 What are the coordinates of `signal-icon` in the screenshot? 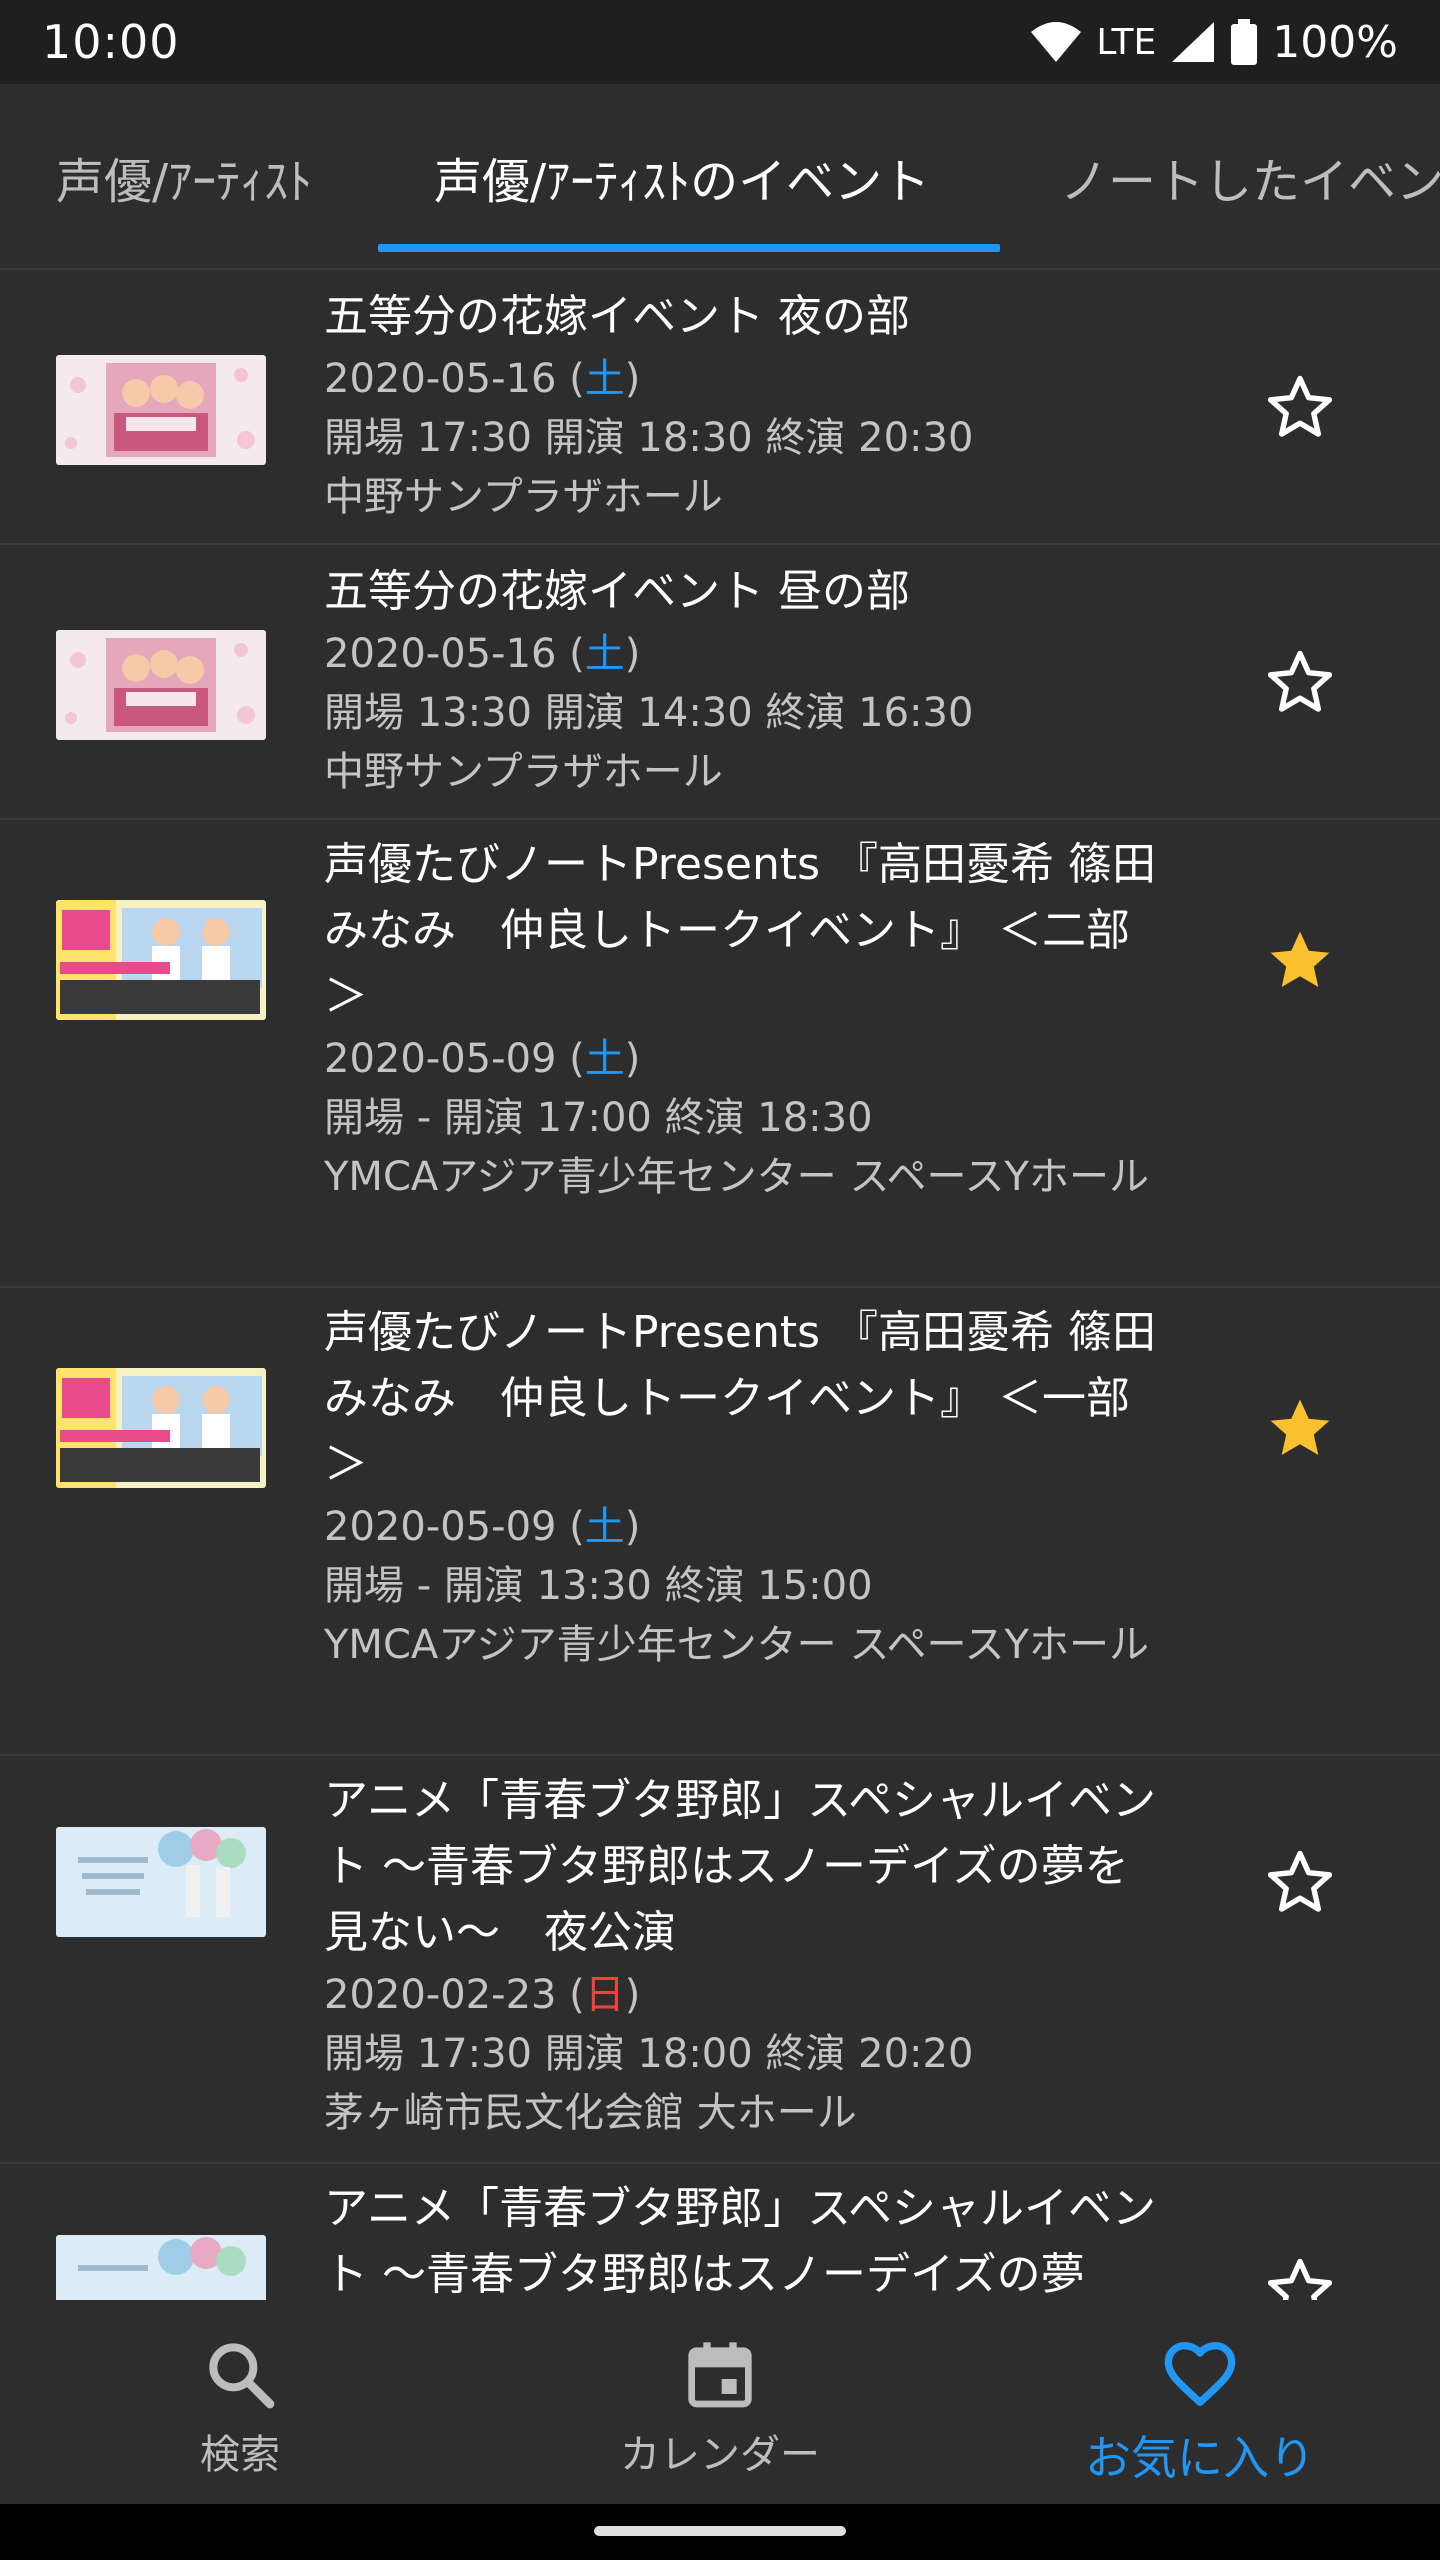 It's located at (1193, 42).